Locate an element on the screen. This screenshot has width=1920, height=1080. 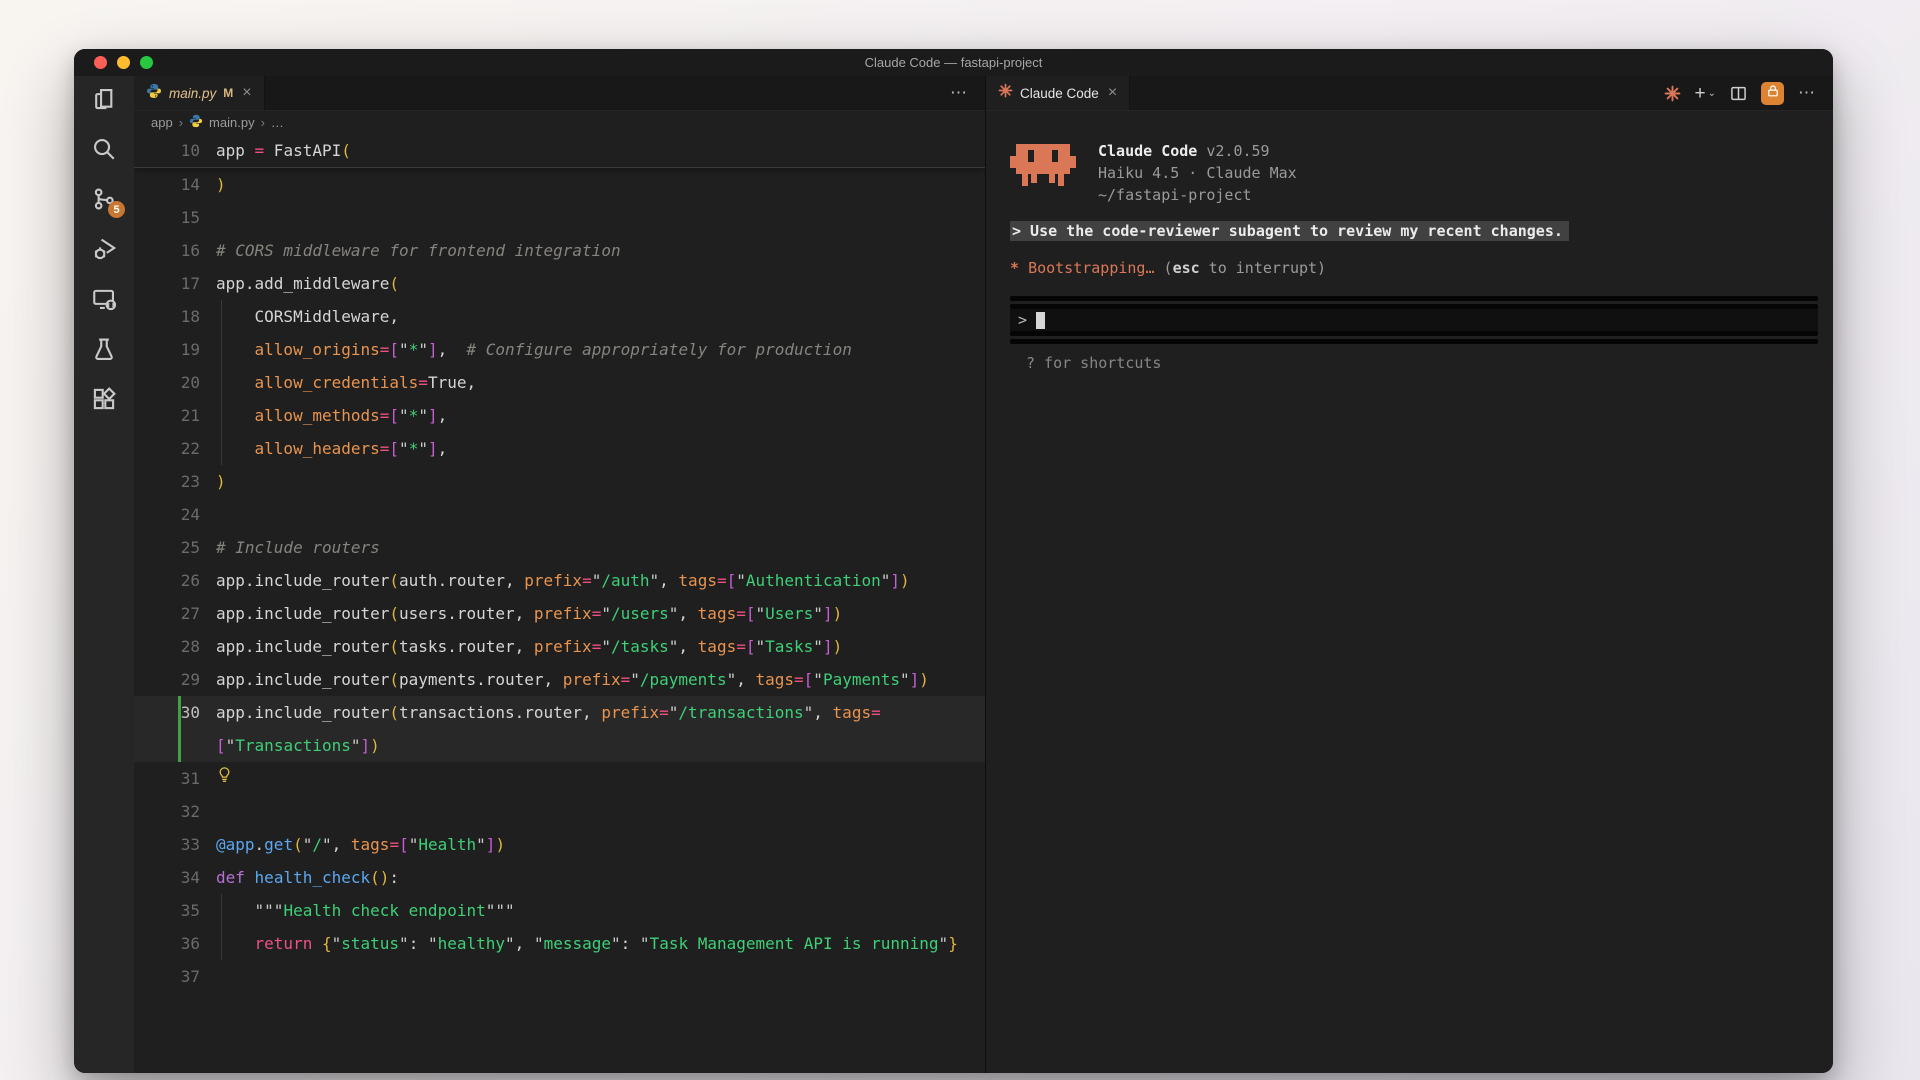
code-line: 15 is located at coordinates (559, 217).